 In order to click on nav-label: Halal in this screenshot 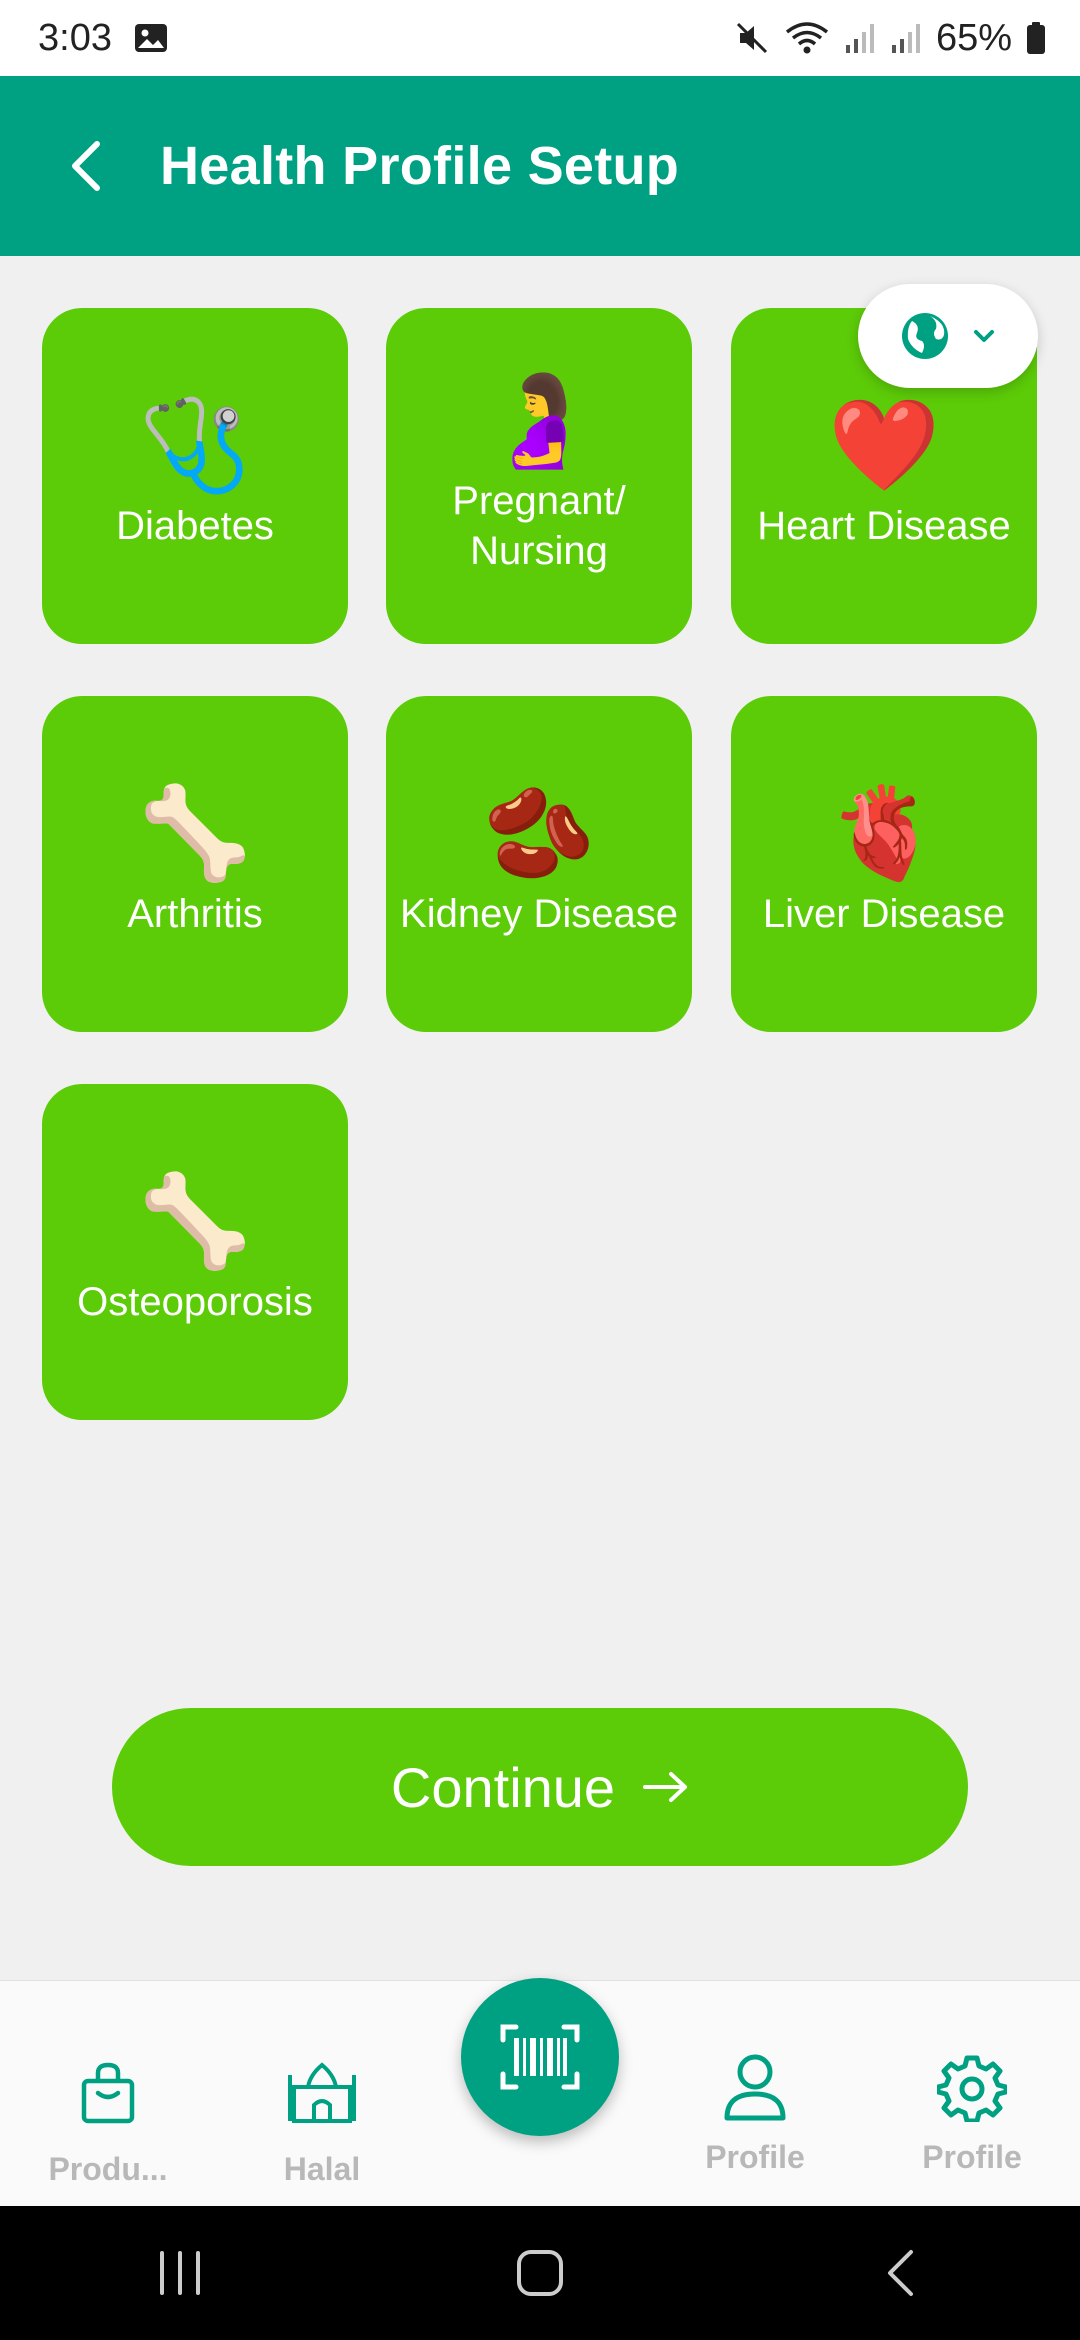, I will do `click(322, 2169)`.